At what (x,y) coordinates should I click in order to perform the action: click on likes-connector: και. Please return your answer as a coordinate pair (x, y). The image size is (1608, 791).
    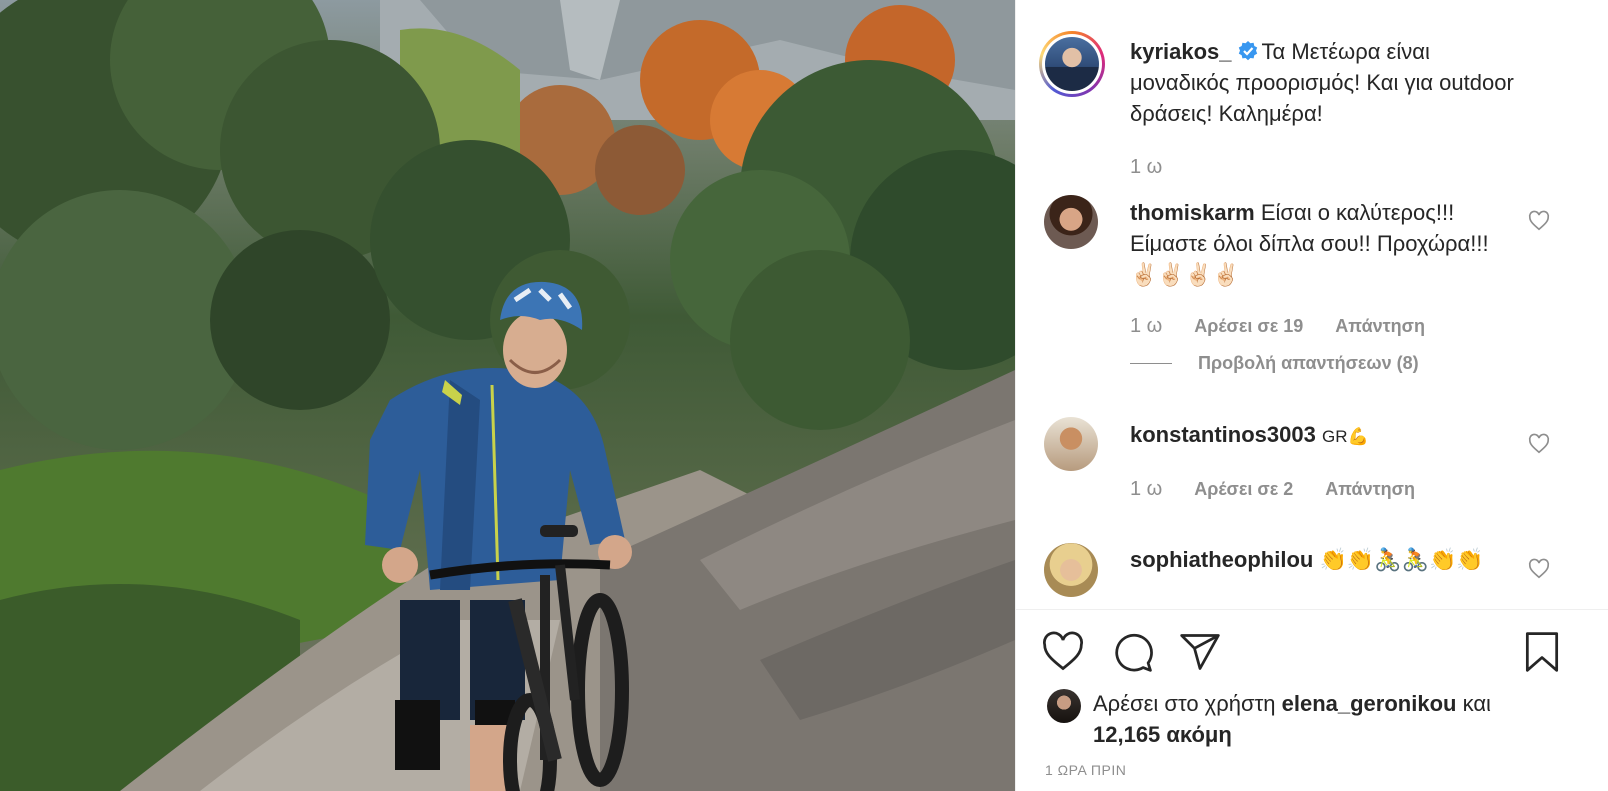
    Looking at the image, I should click on (1476, 703).